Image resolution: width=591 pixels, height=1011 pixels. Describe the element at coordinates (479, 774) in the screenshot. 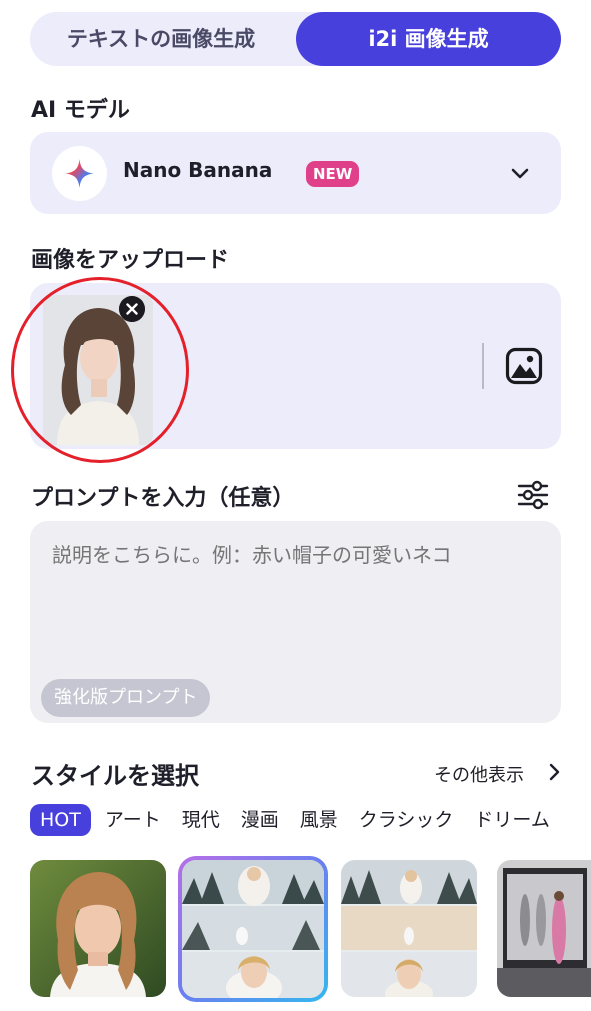

I see `show-more-link: その他表示` at that location.